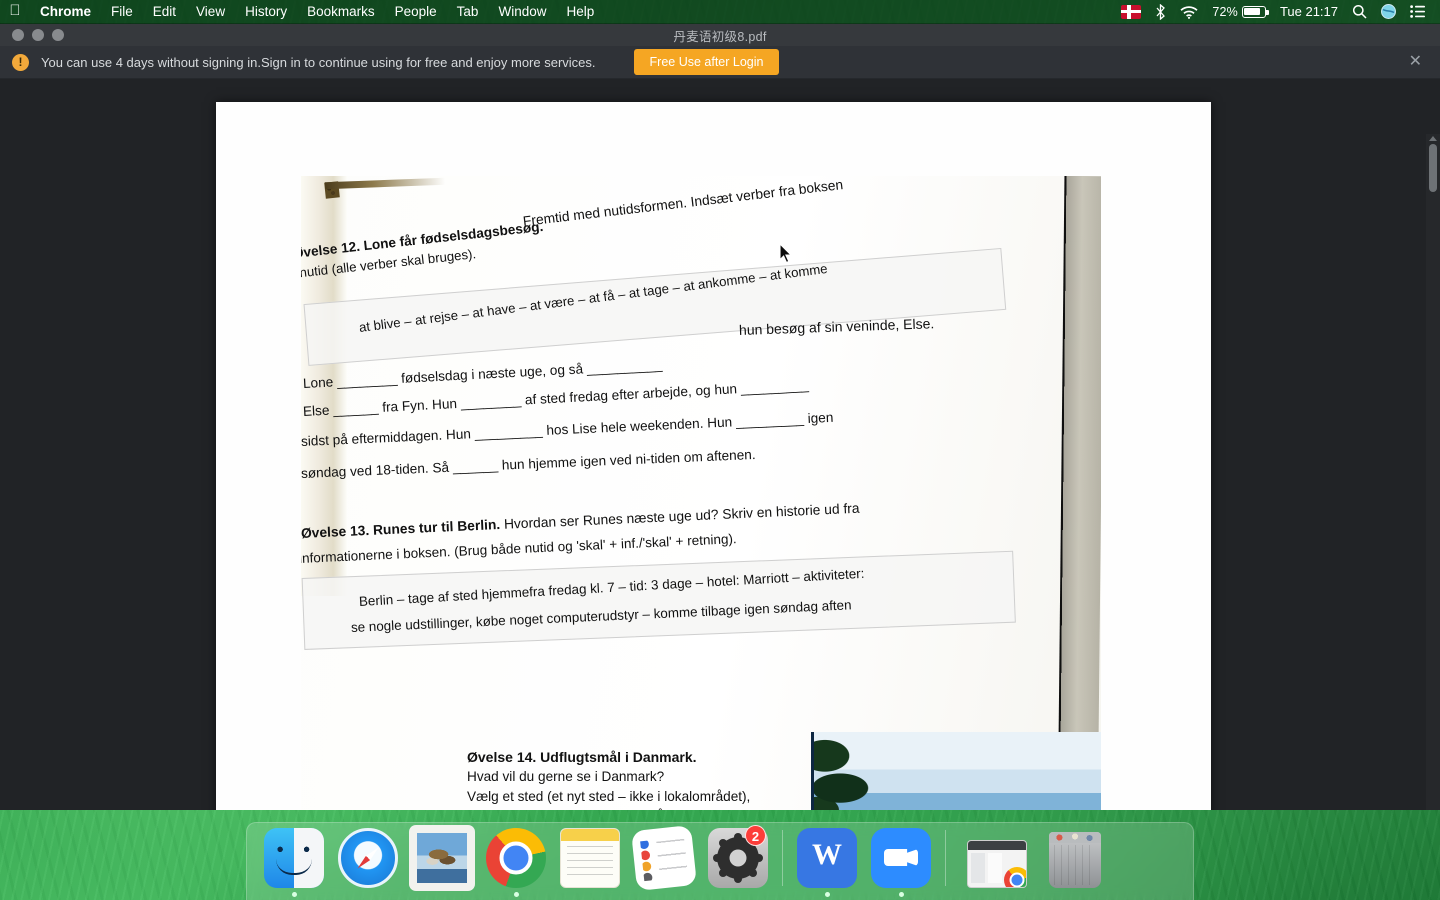  I want to click on danish-flag-icon, so click(1131, 11).